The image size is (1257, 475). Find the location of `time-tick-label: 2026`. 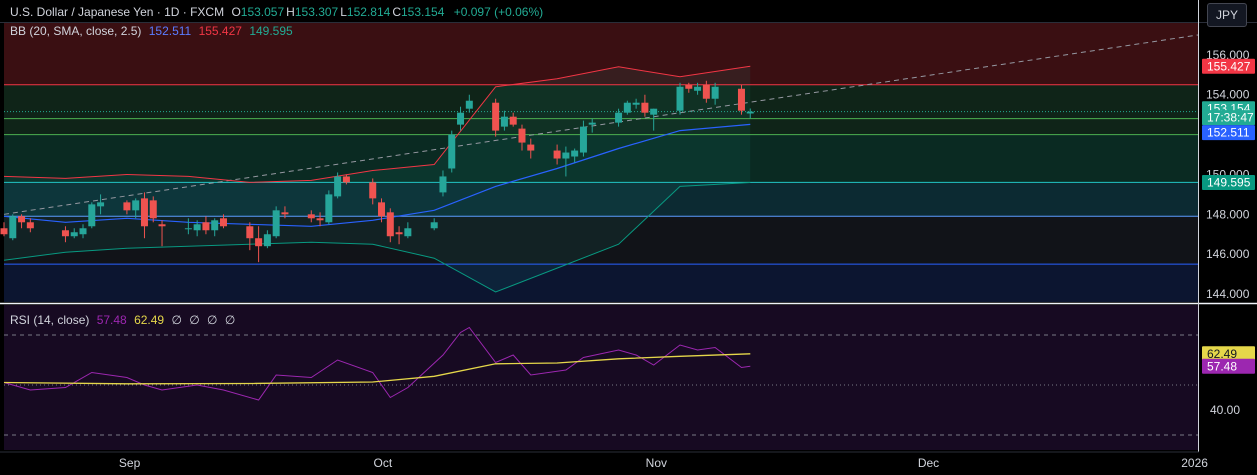

time-tick-label: 2026 is located at coordinates (1194, 463).